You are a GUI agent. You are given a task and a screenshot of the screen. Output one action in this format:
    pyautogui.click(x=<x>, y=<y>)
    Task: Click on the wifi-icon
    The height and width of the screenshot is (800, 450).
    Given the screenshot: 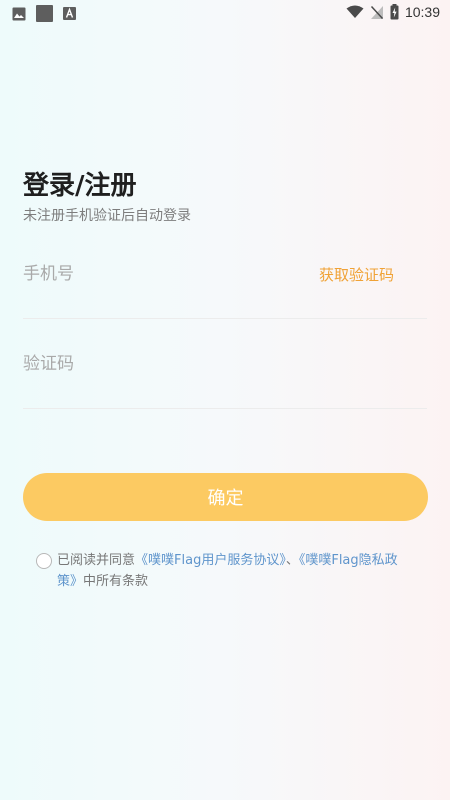 What is the action you would take?
    pyautogui.click(x=355, y=11)
    